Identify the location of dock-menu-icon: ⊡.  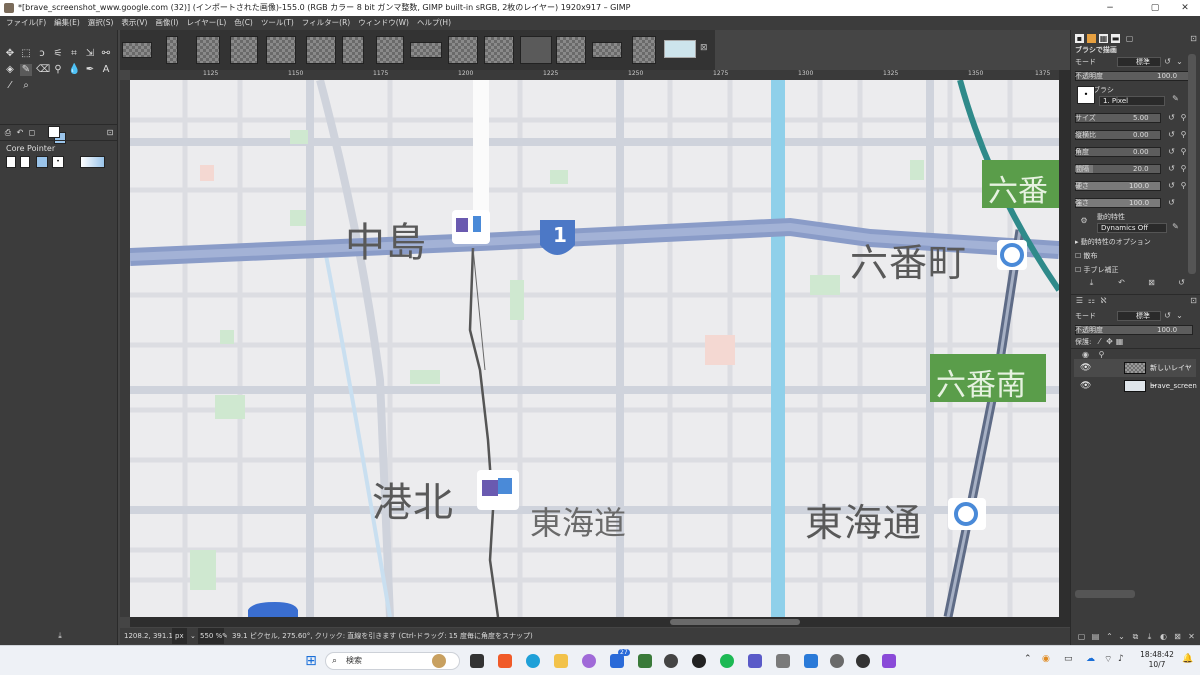
(1193, 38).